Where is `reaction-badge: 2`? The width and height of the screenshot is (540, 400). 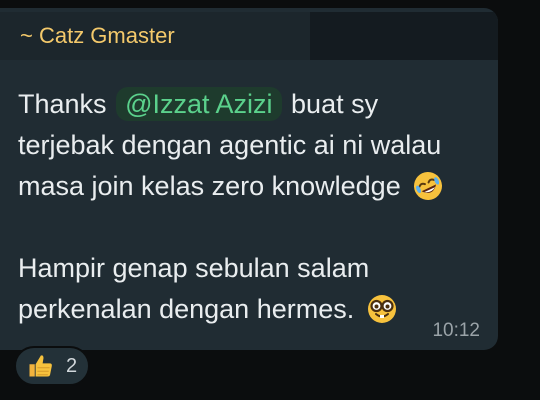
reaction-badge: 2 is located at coordinates (52, 366).